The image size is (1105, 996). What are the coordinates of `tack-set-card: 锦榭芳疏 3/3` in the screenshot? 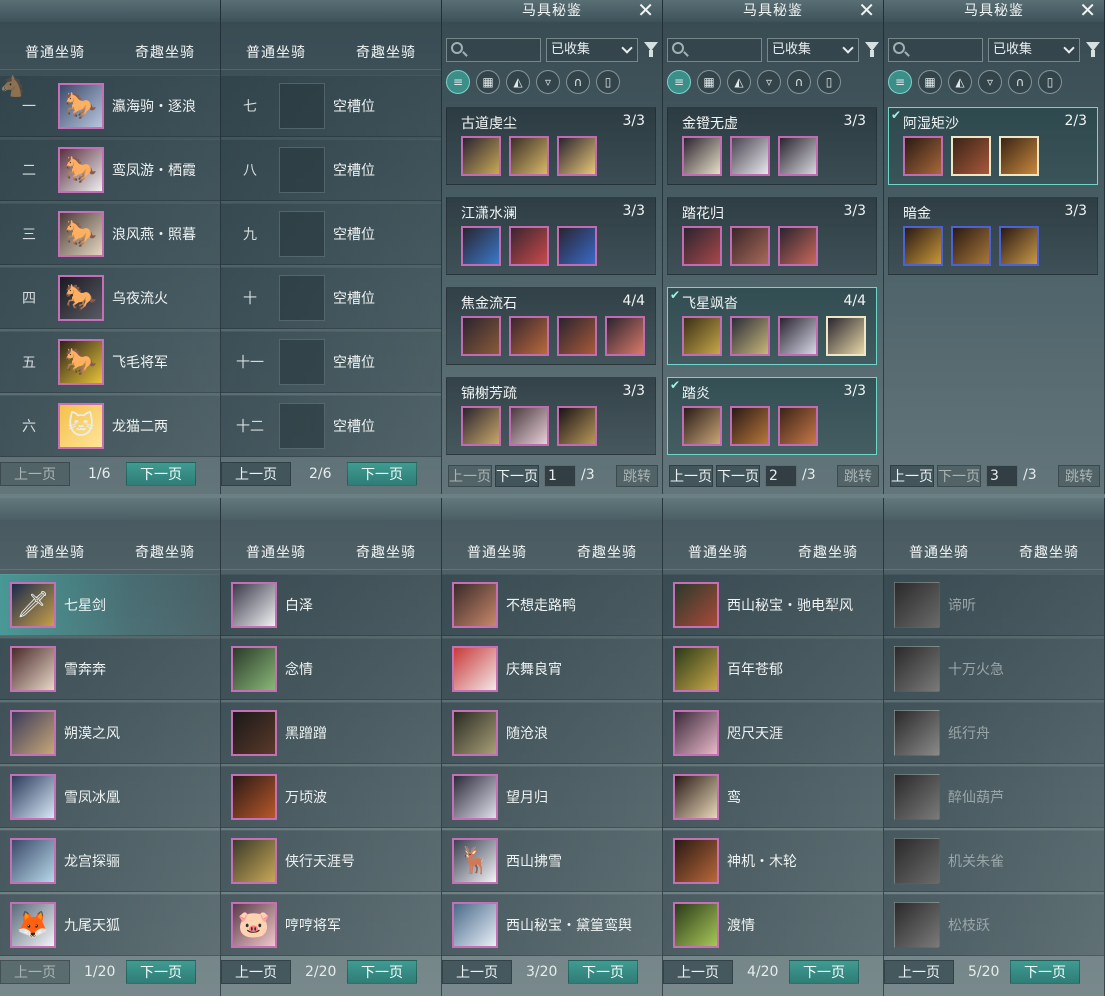 It's located at (551, 416).